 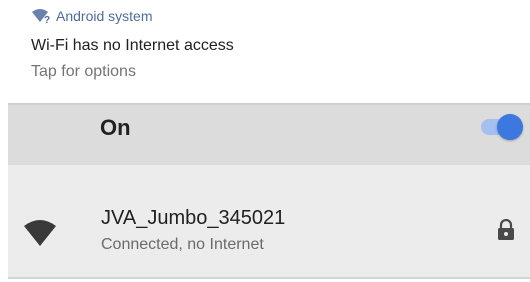 What do you see at coordinates (115, 127) in the screenshot?
I see `wifi-master-label: On` at bounding box center [115, 127].